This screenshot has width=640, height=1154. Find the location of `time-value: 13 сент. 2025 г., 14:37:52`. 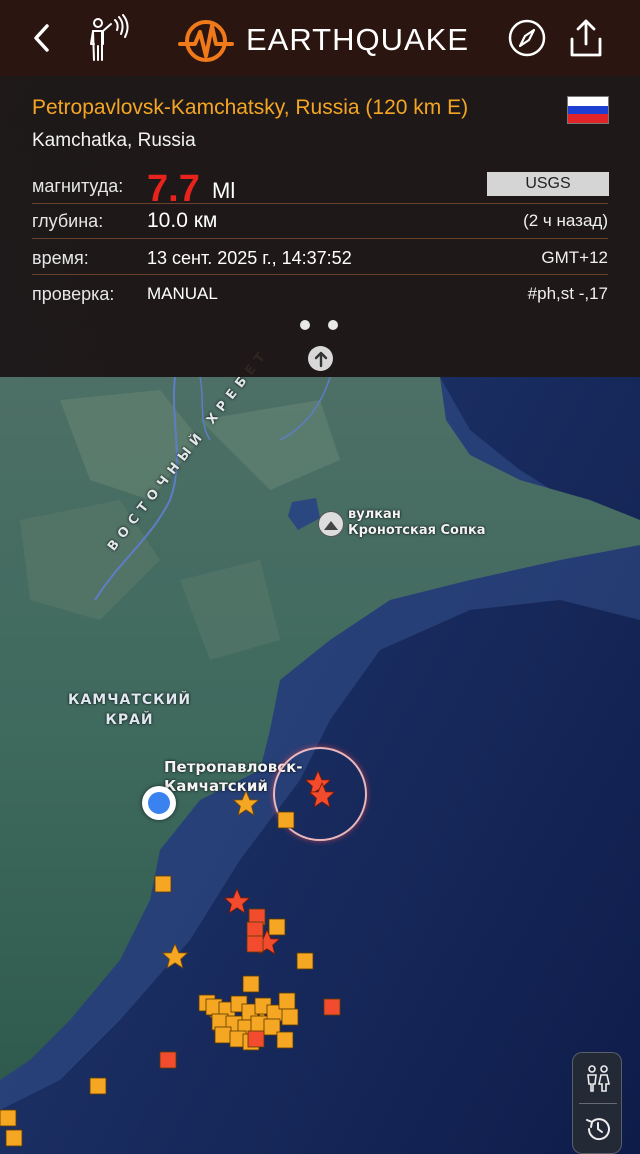

time-value: 13 сент. 2025 г., 14:37:52 is located at coordinates (249, 258).